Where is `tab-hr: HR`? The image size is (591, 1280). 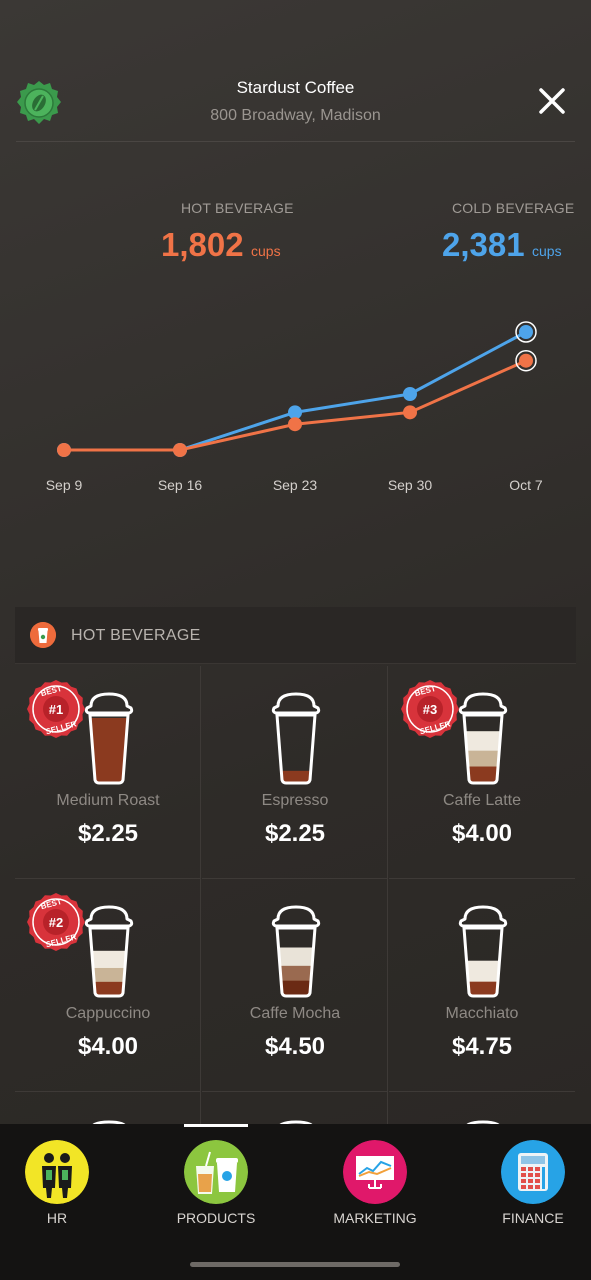
tab-hr: HR is located at coordinates (63, 1184).